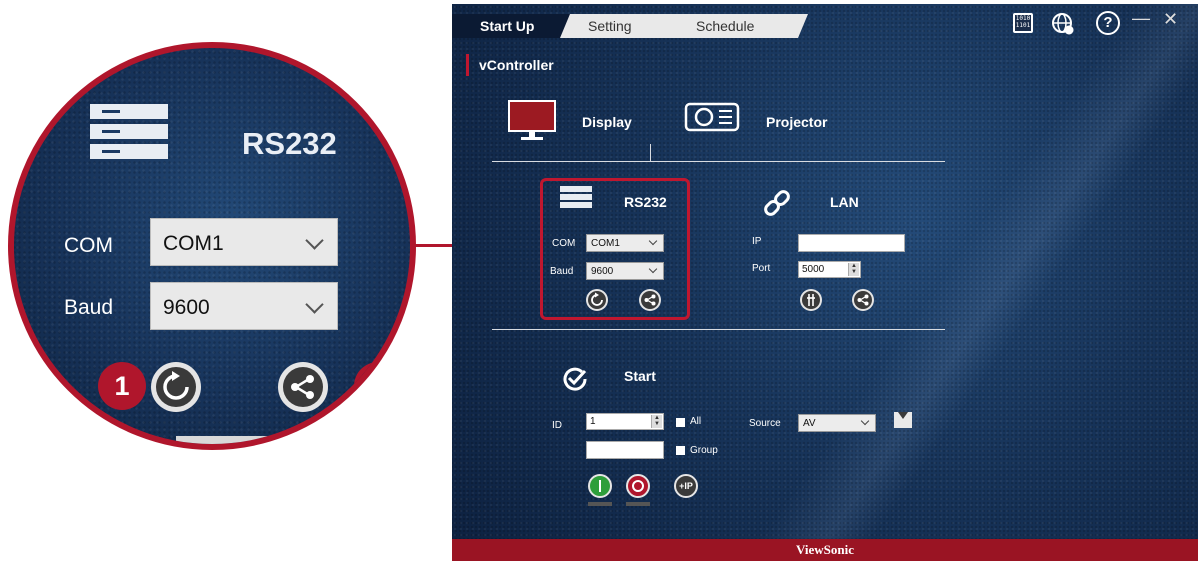 This screenshot has height=561, width=1198. Describe the element at coordinates (809, 423) in the screenshot. I see `source-value: AV` at that location.